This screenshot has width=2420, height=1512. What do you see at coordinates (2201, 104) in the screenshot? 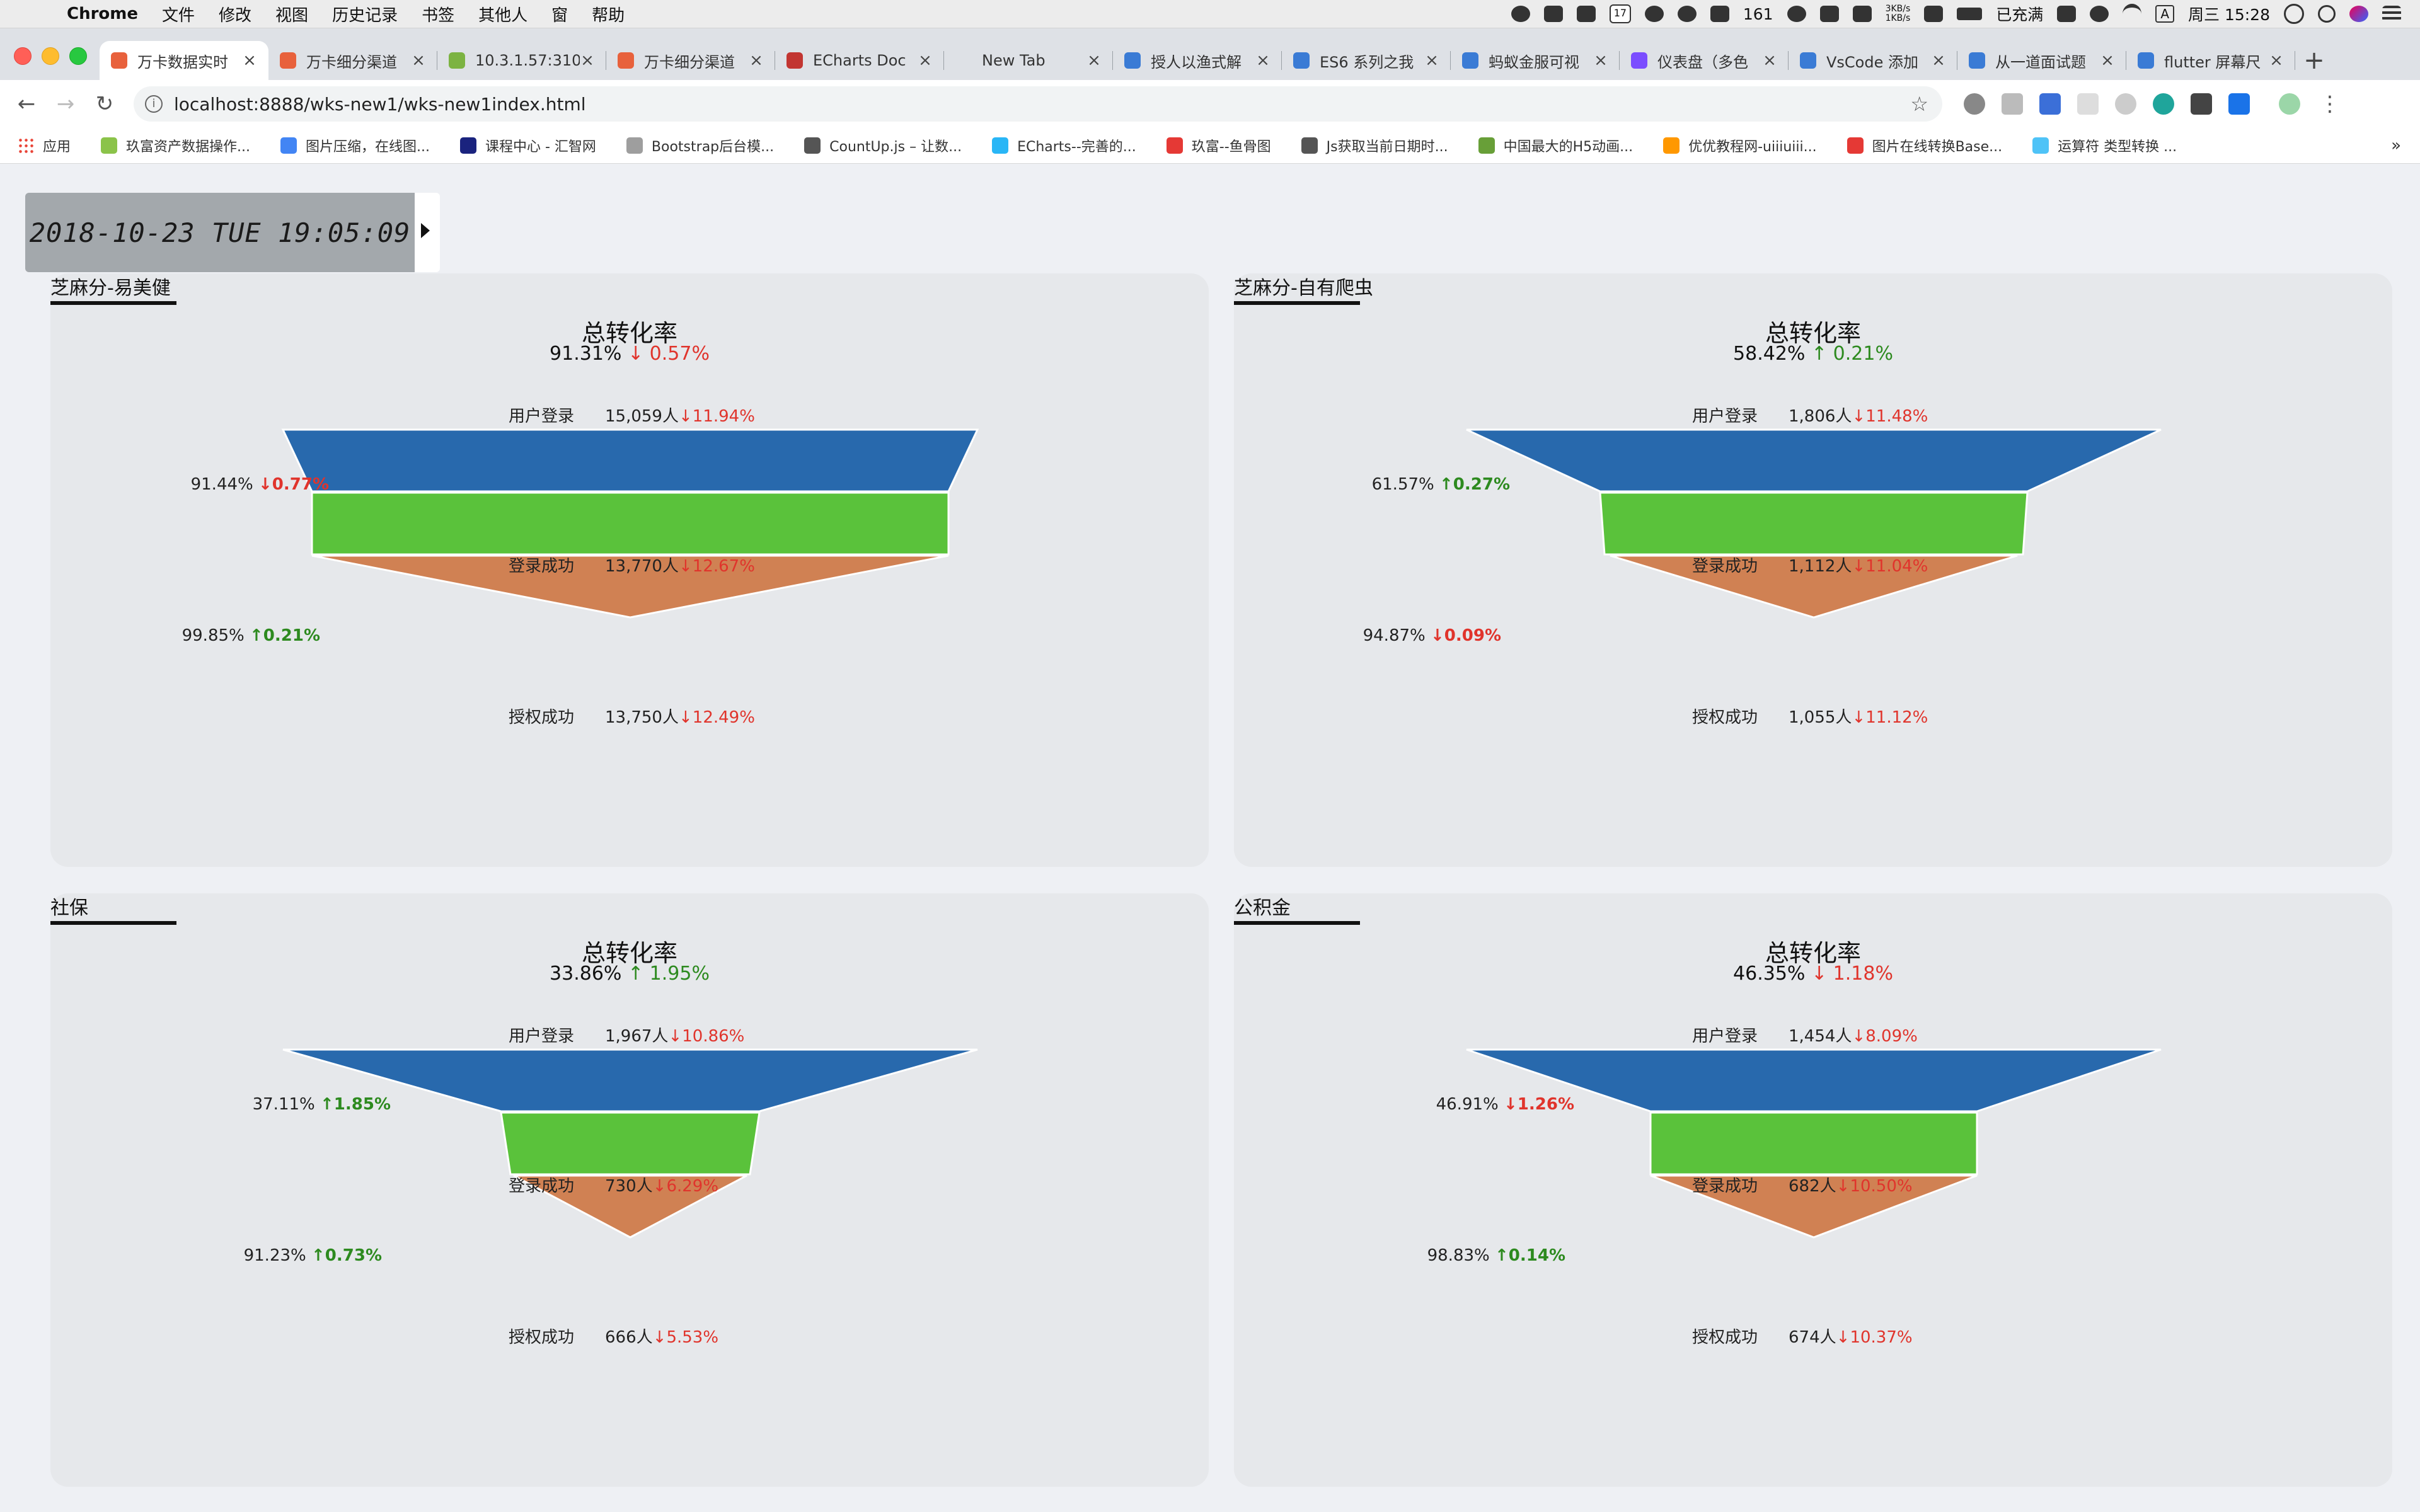
I see `screenshot-extension-icon` at bounding box center [2201, 104].